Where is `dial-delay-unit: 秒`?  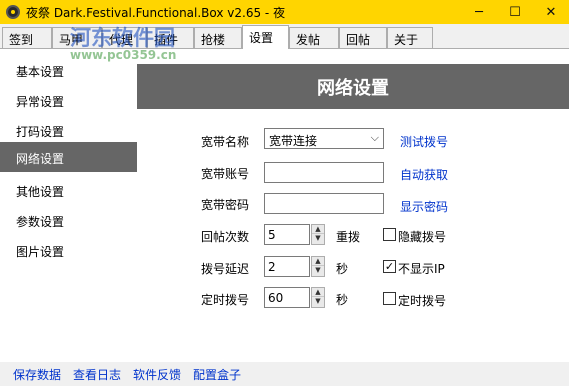 dial-delay-unit: 秒 is located at coordinates (342, 269).